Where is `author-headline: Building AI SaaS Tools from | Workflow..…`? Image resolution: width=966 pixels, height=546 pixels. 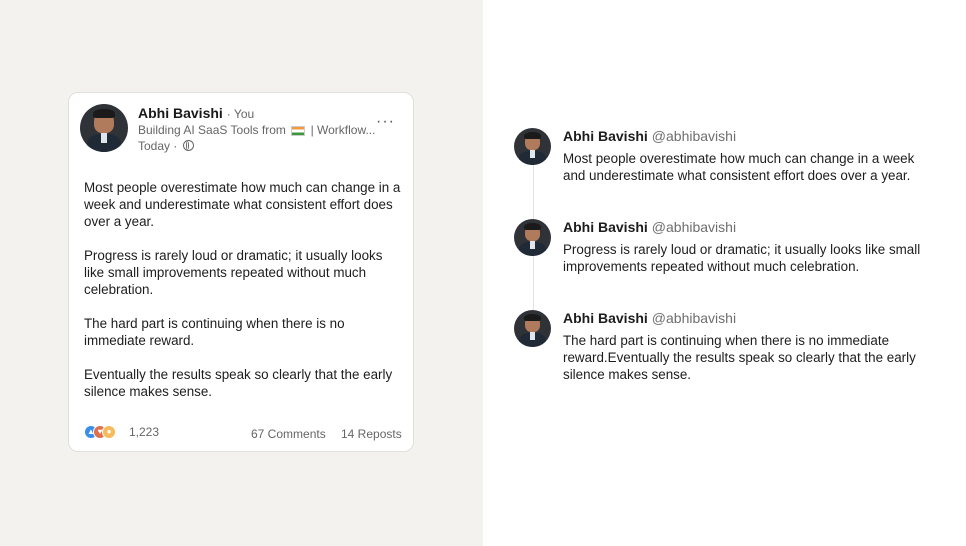
author-headline: Building AI SaaS Tools from | Workflow..… is located at coordinates (258, 130).